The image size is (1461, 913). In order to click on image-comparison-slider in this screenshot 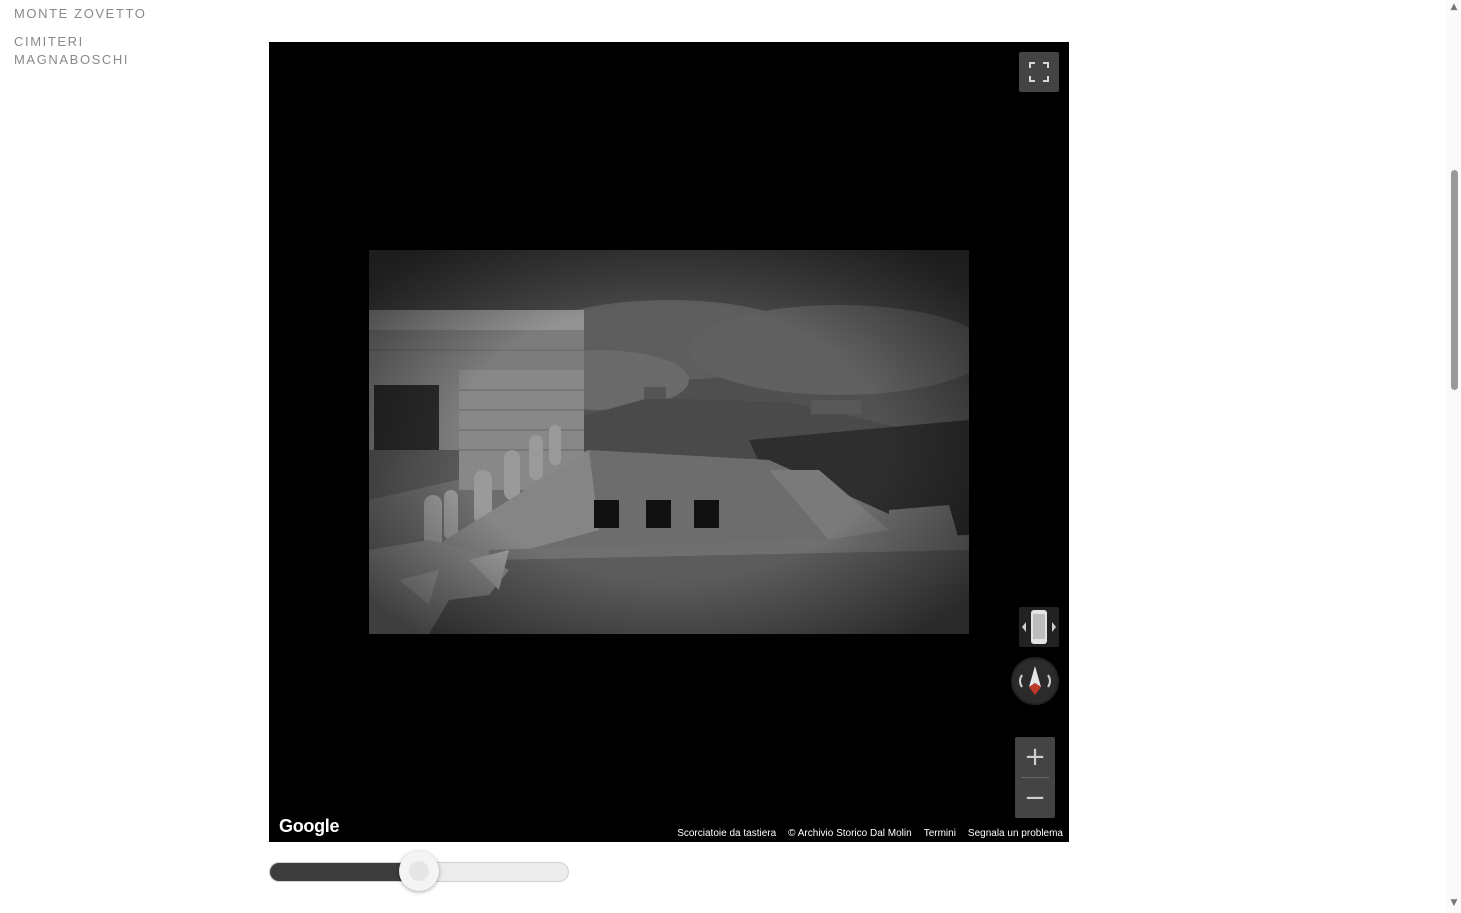, I will do `click(419, 871)`.